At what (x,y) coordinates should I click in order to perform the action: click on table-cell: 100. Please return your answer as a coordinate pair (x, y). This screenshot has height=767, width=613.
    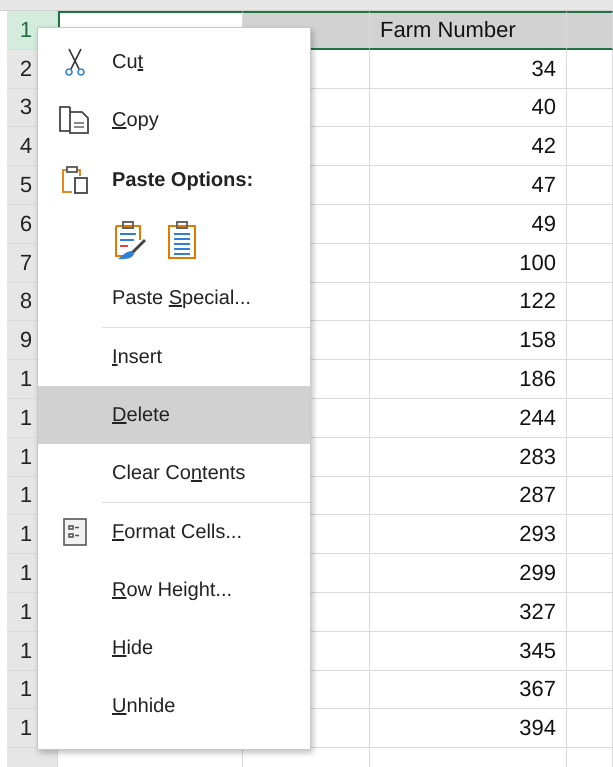
    Looking at the image, I should click on (468, 263).